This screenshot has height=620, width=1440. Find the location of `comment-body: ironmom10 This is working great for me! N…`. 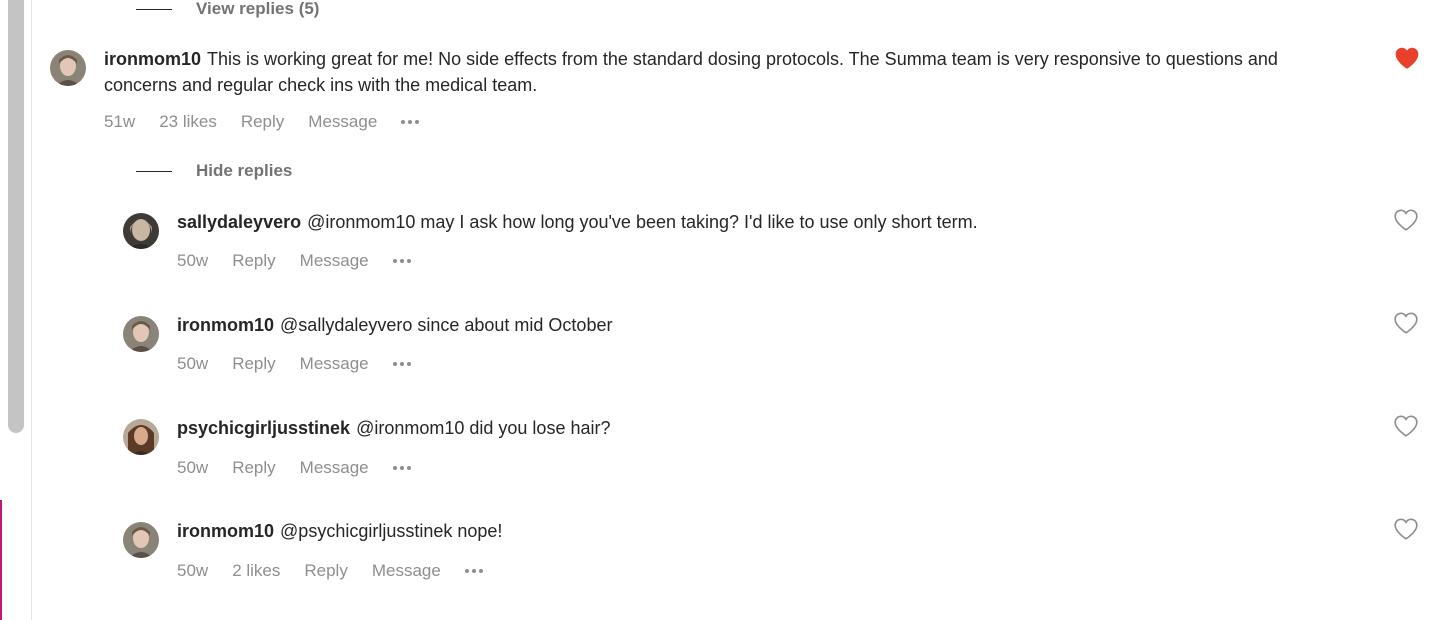

comment-body: ironmom10 This is working great for me! N… is located at coordinates (694, 72).